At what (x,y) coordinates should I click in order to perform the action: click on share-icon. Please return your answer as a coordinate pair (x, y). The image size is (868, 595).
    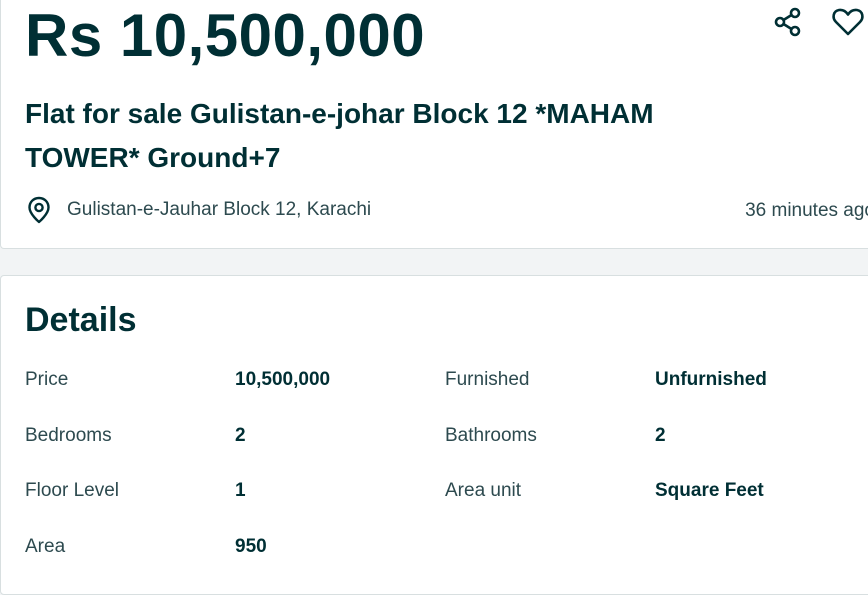
    Looking at the image, I should click on (787, 22).